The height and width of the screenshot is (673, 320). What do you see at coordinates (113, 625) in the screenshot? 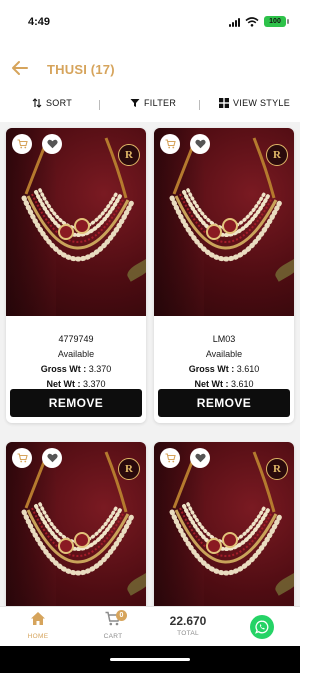
I see `nav-cart: 0 CART` at bounding box center [113, 625].